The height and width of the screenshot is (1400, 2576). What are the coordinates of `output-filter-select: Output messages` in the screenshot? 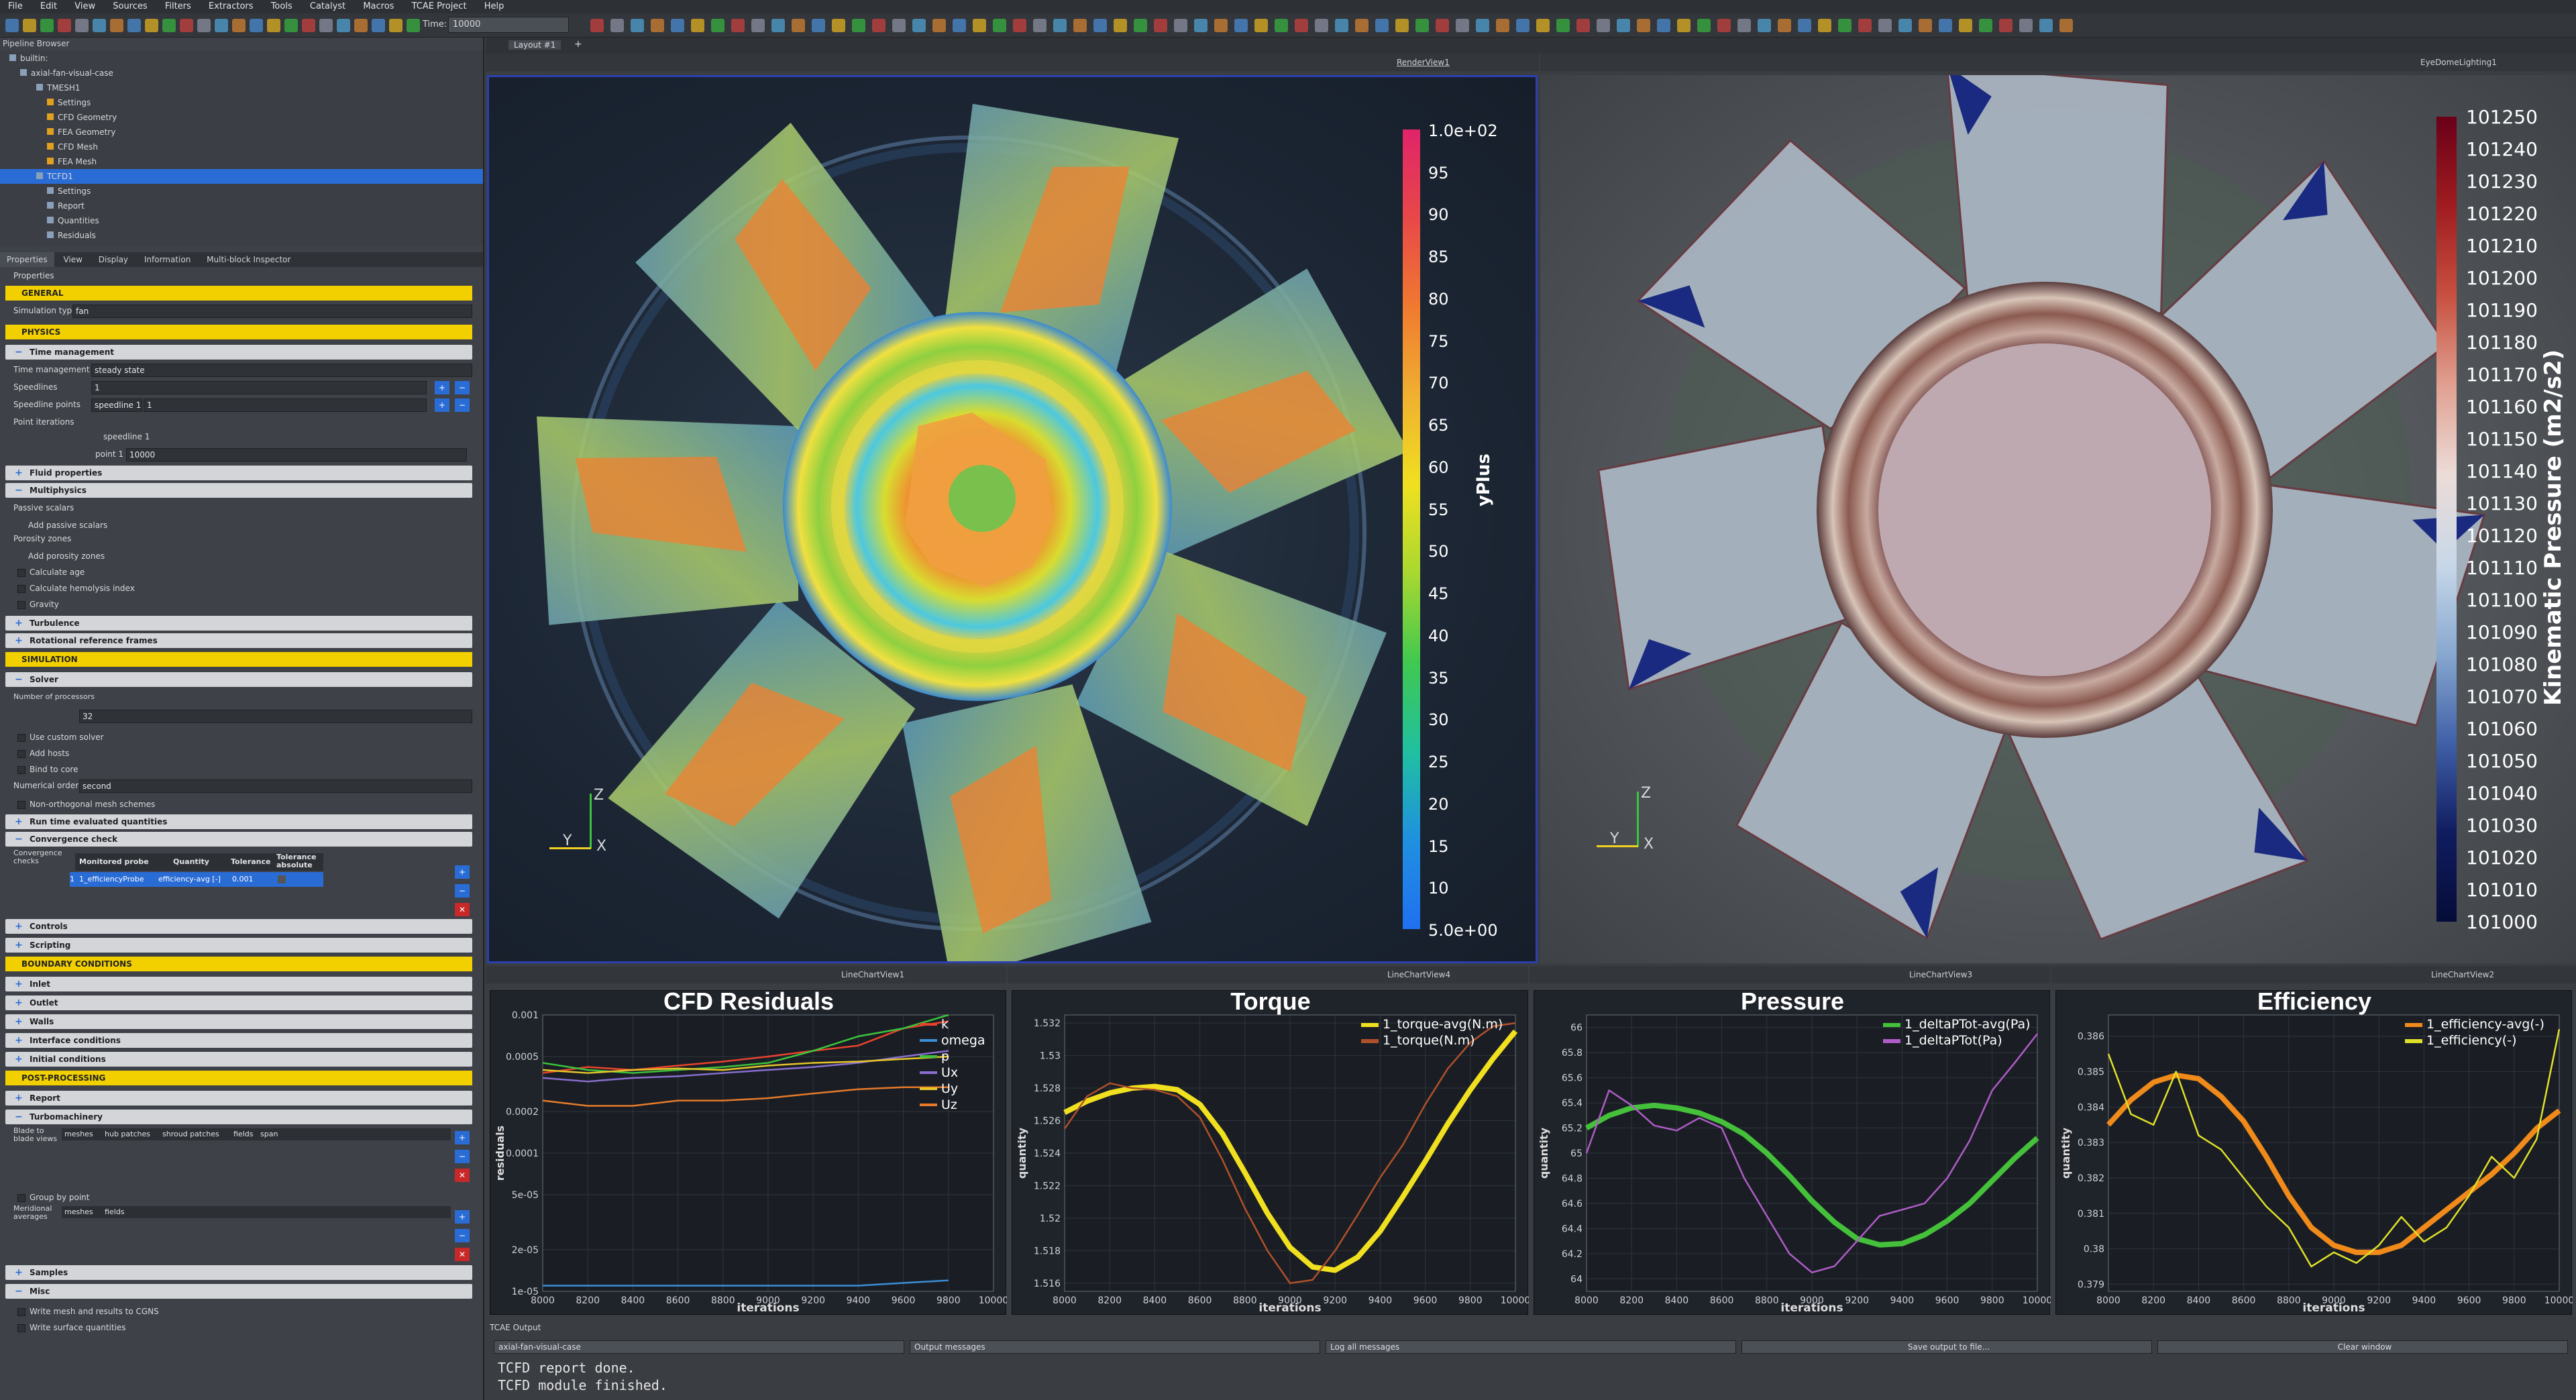 It's located at (1115, 1347).